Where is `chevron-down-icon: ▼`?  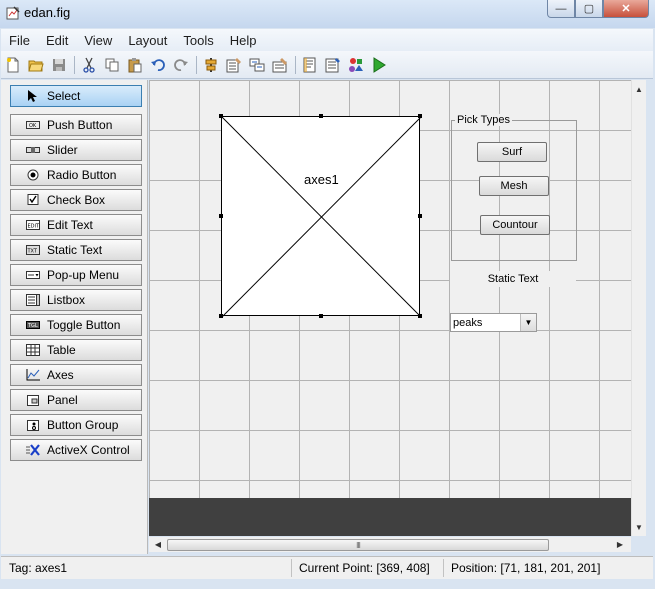 chevron-down-icon: ▼ is located at coordinates (528, 322).